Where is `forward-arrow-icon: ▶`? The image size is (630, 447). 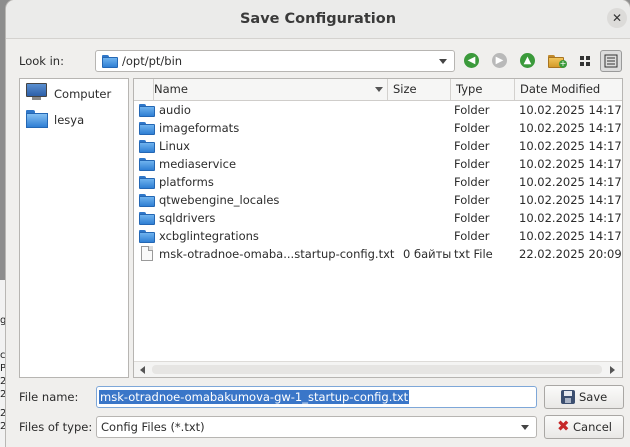
forward-arrow-icon: ▶ is located at coordinates (499, 60).